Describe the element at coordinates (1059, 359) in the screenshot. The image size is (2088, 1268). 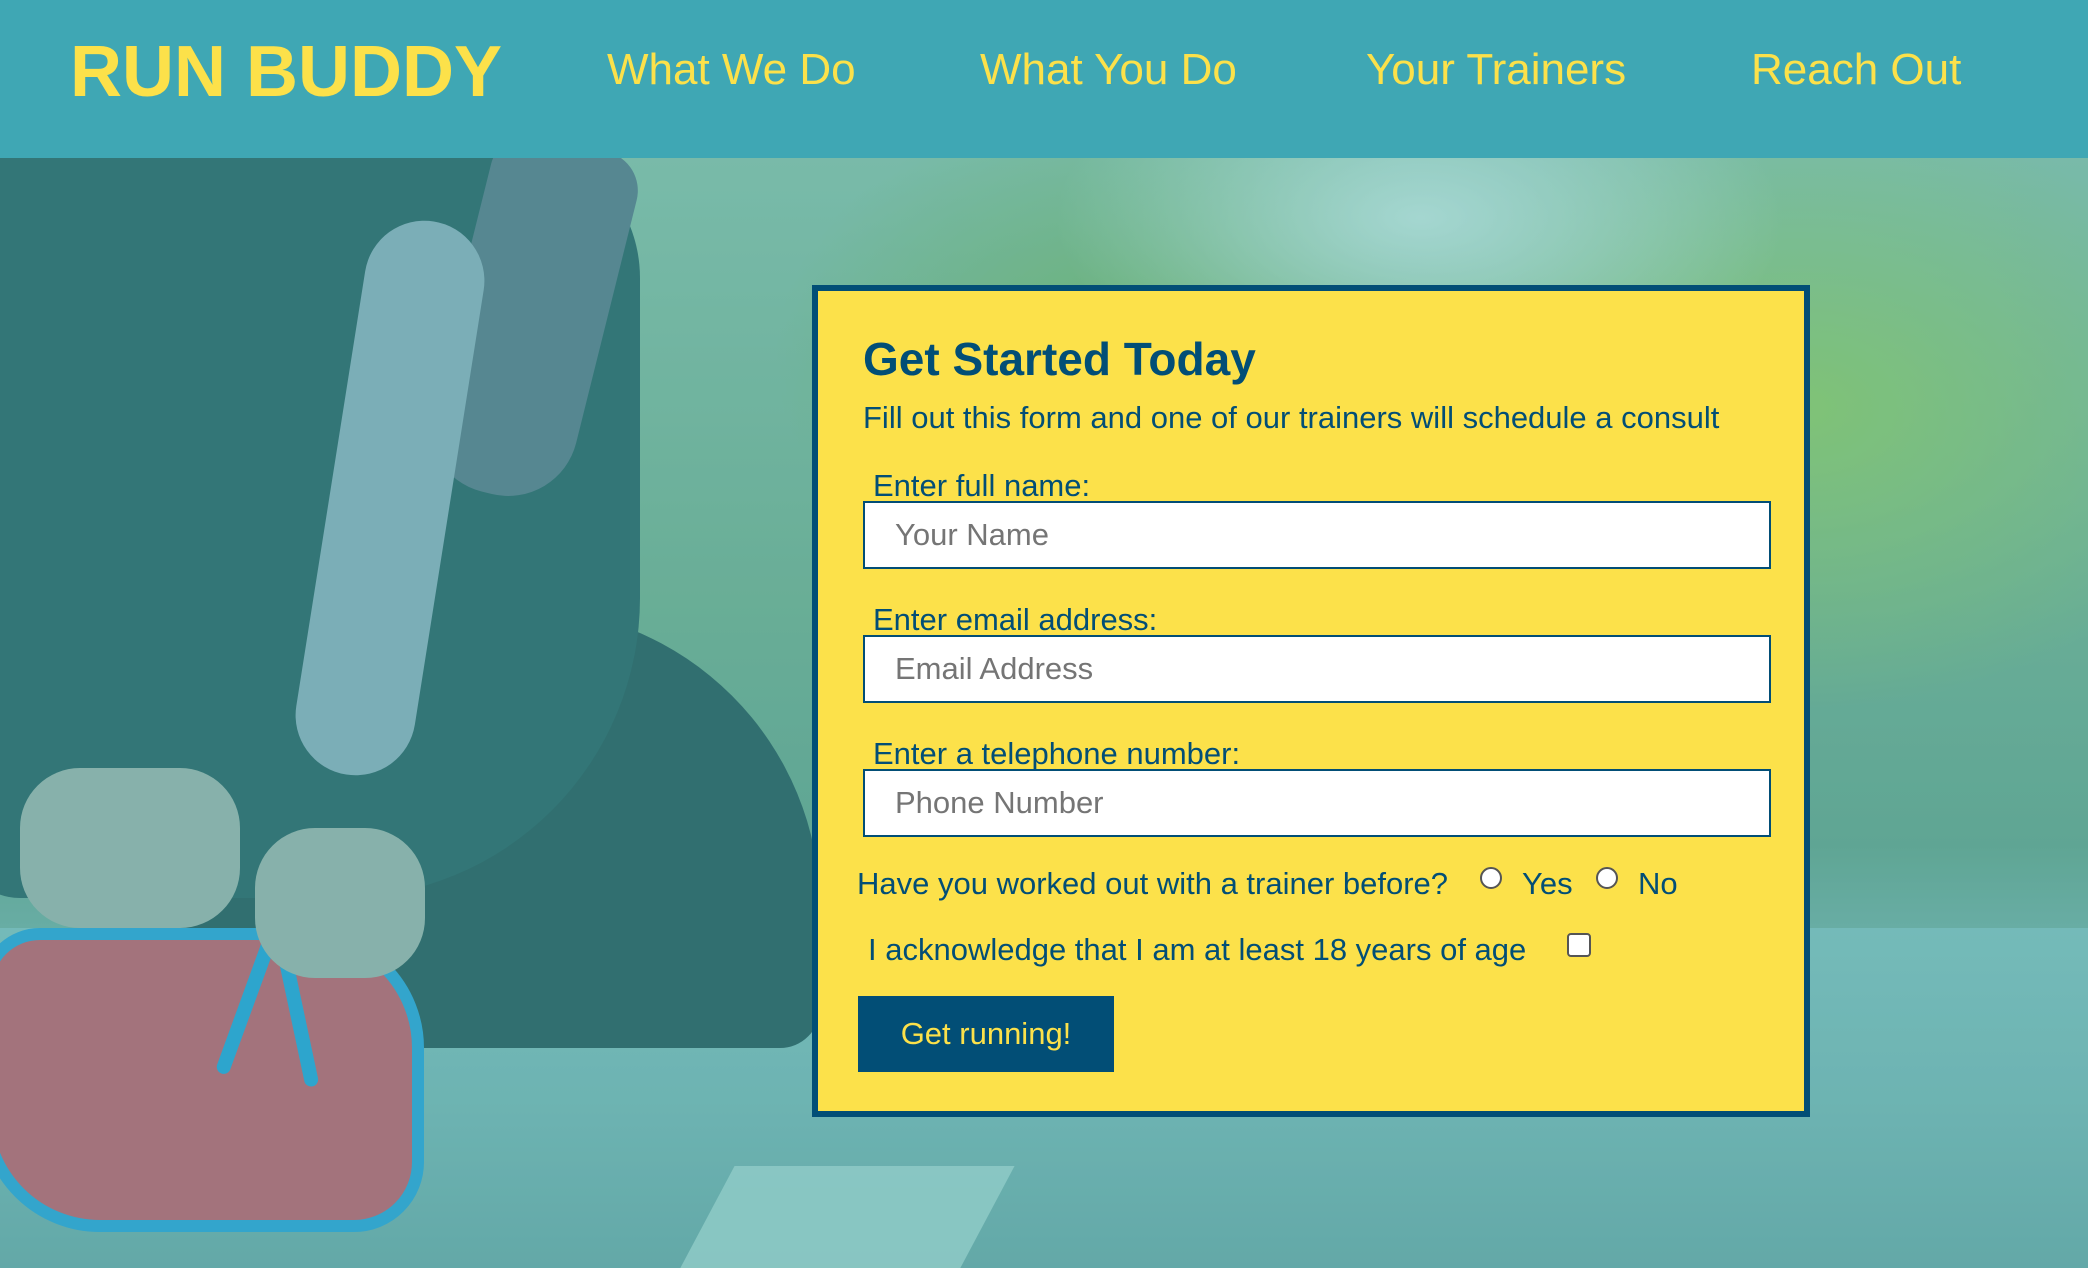
I see `form-title: Get Started Today` at that location.